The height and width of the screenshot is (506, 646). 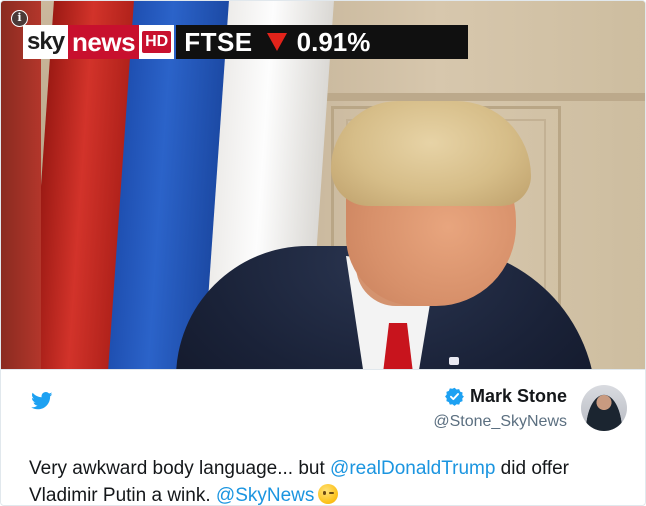 I want to click on hd-badge: HD, so click(x=157, y=42).